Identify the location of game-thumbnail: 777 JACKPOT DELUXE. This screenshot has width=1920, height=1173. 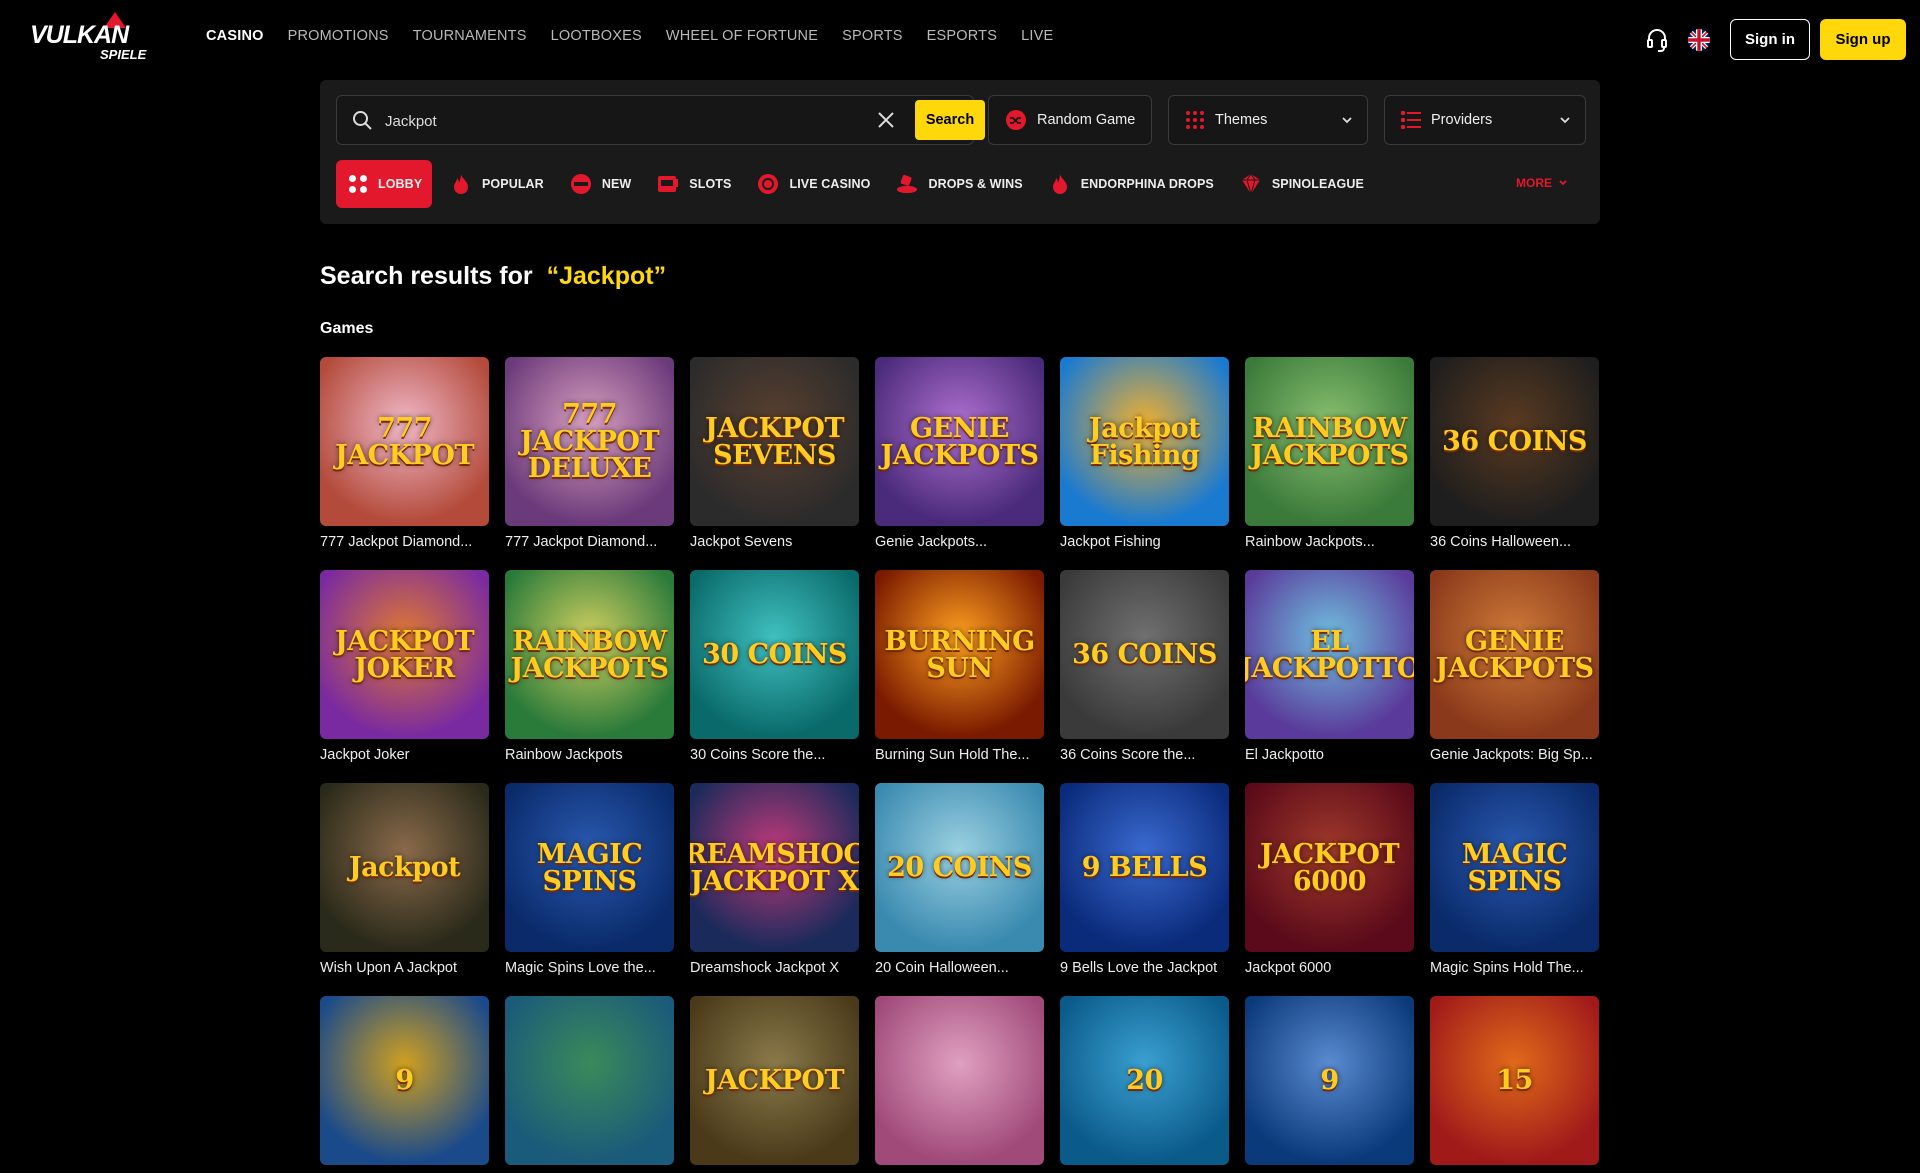
(589, 441).